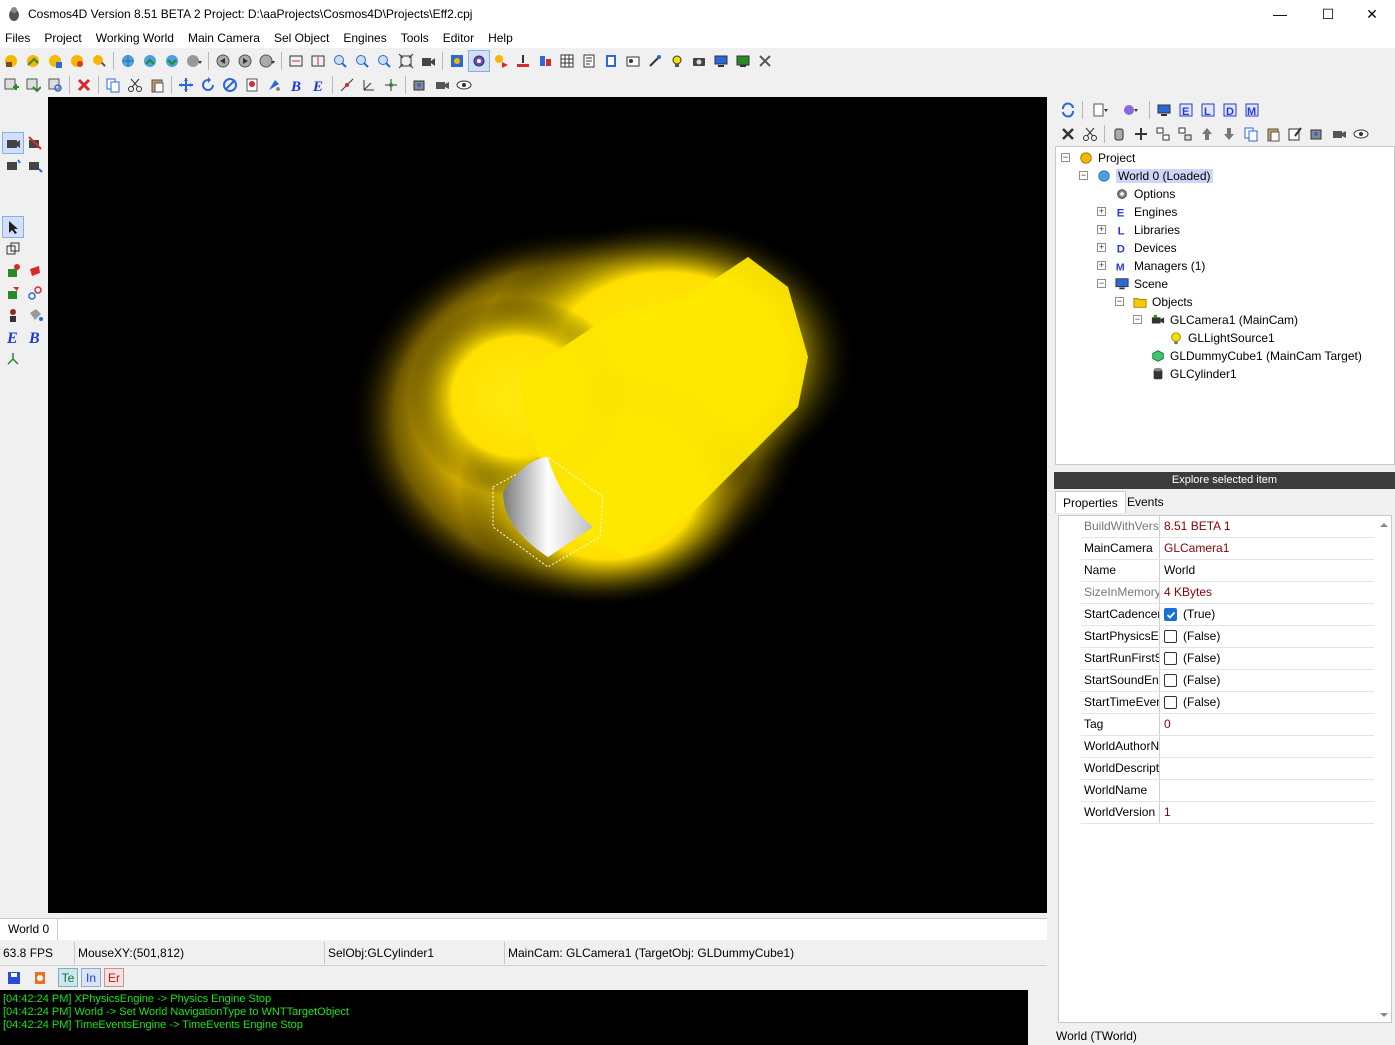 Image resolution: width=1395 pixels, height=1045 pixels. I want to click on property-value, so click(1267, 746).